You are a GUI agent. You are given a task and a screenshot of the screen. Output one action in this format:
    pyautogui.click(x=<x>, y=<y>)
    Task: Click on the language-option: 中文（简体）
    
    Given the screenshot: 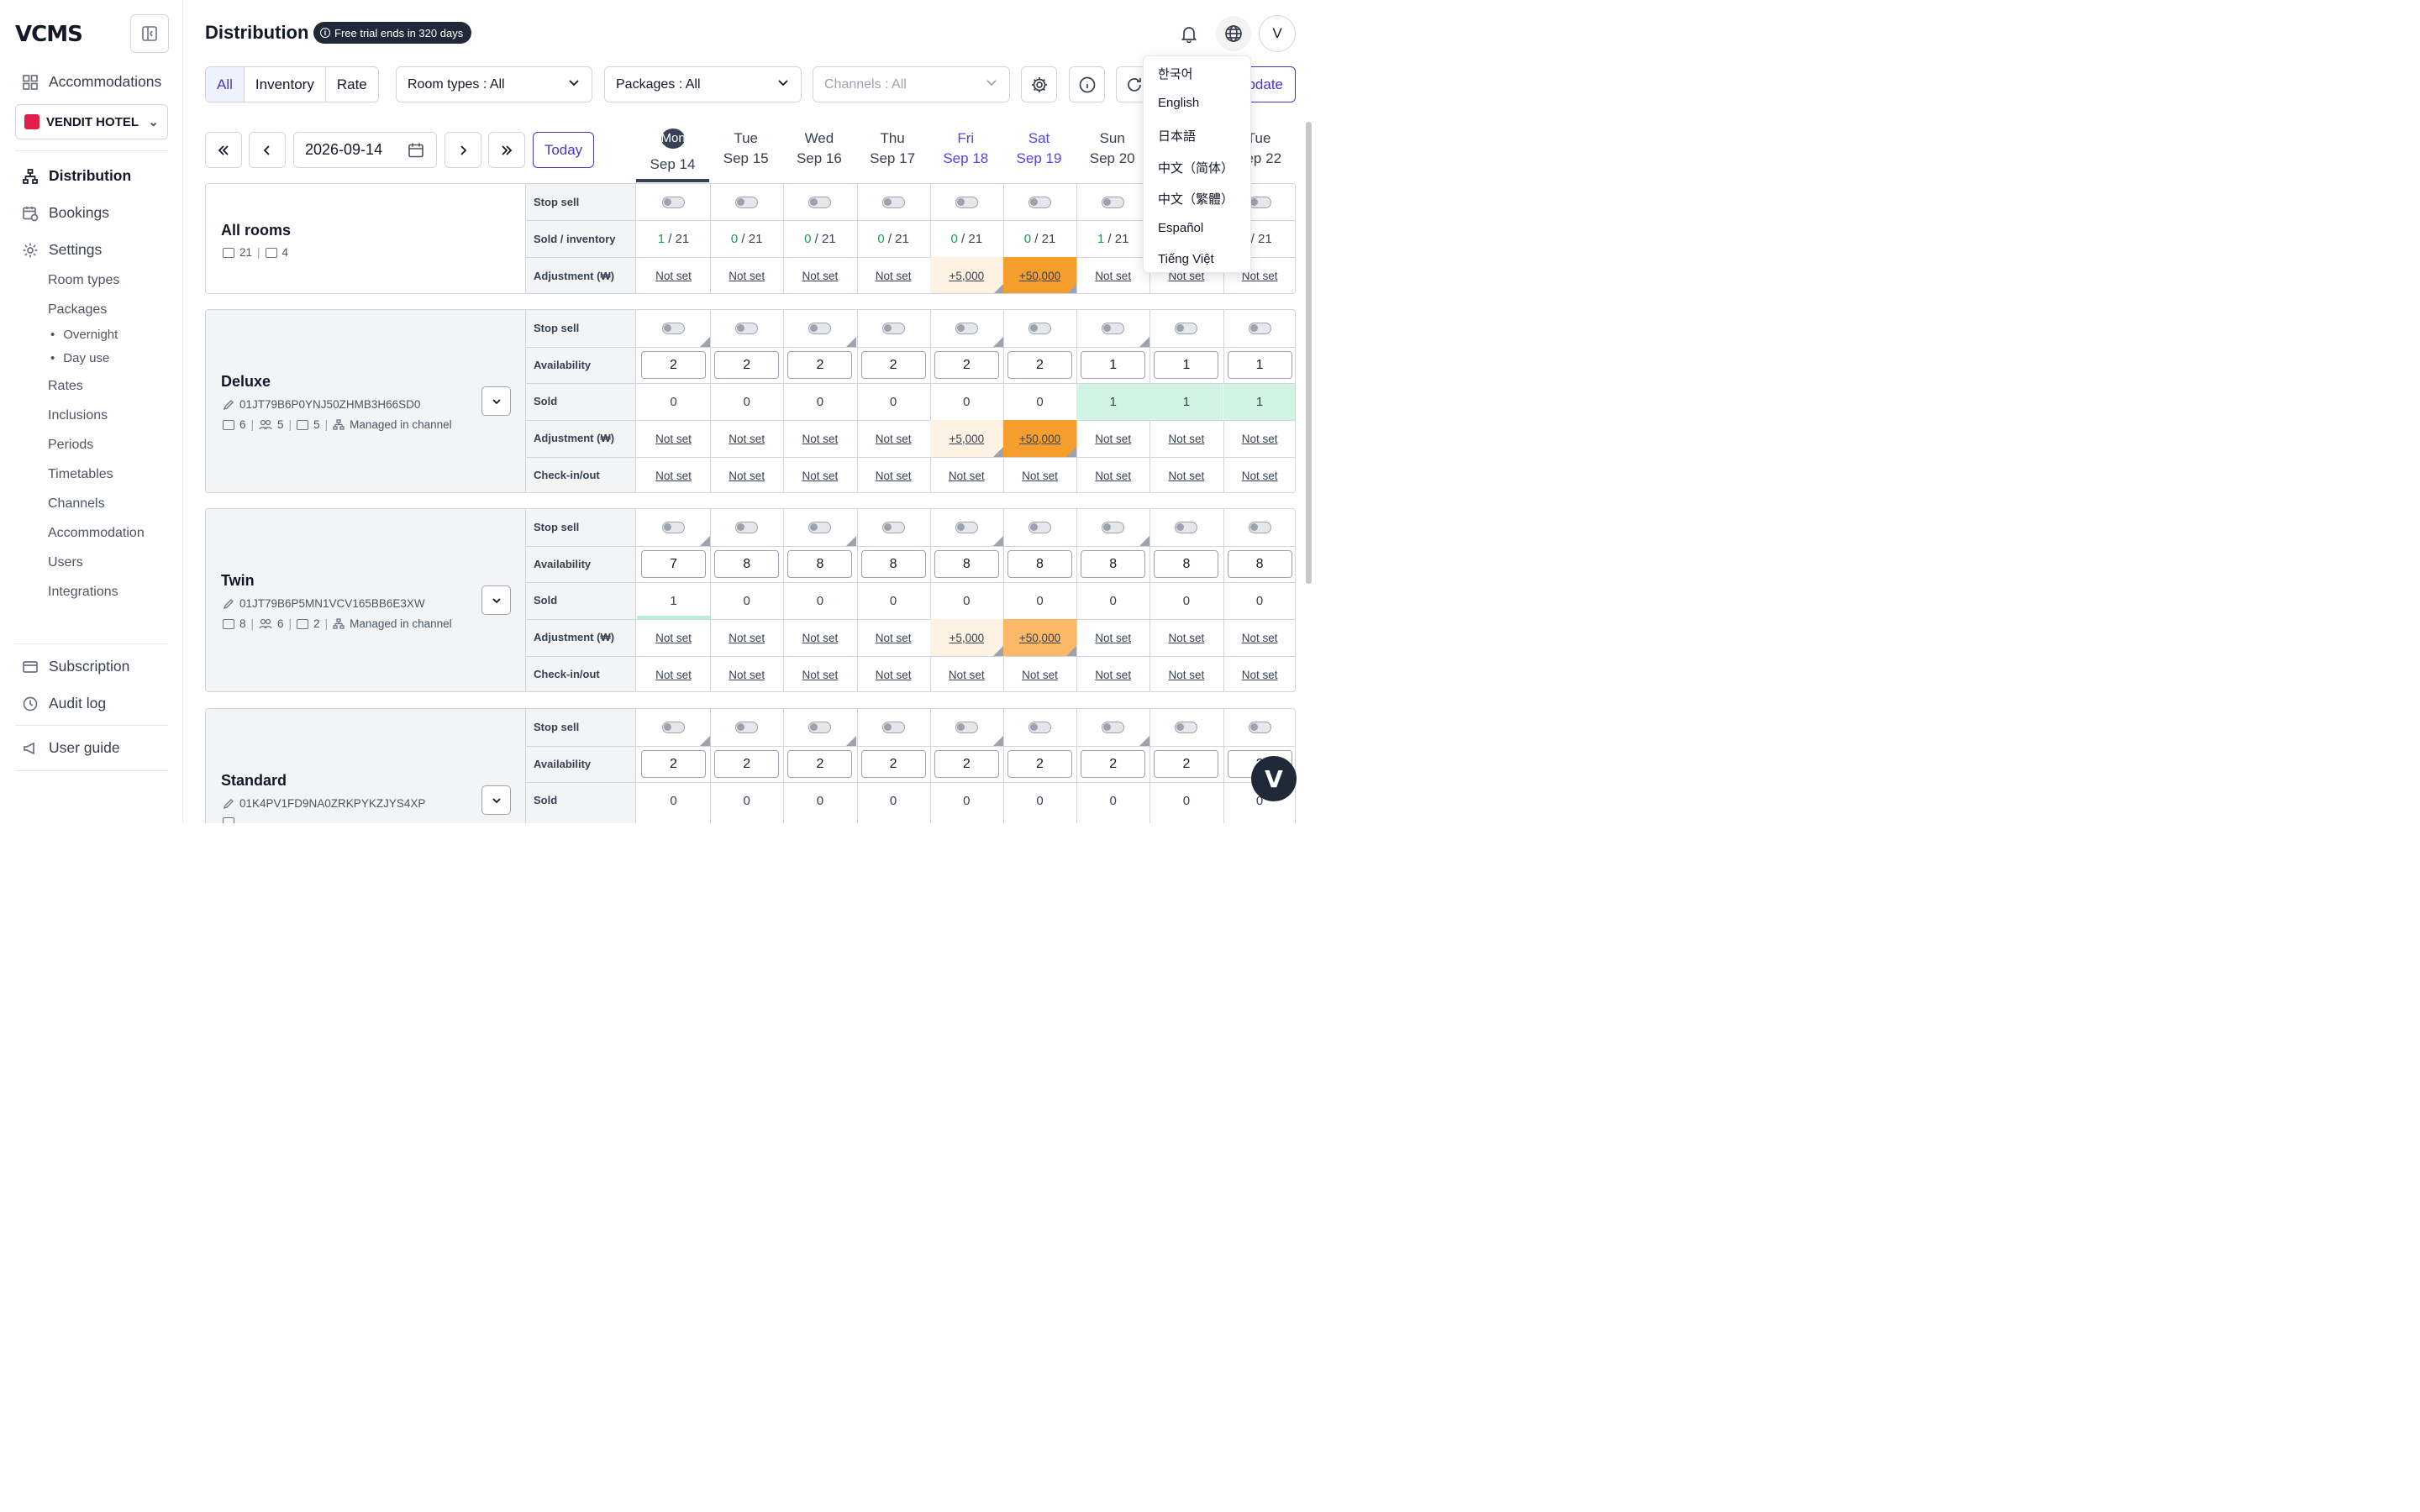 What is the action you would take?
    pyautogui.click(x=1196, y=167)
    